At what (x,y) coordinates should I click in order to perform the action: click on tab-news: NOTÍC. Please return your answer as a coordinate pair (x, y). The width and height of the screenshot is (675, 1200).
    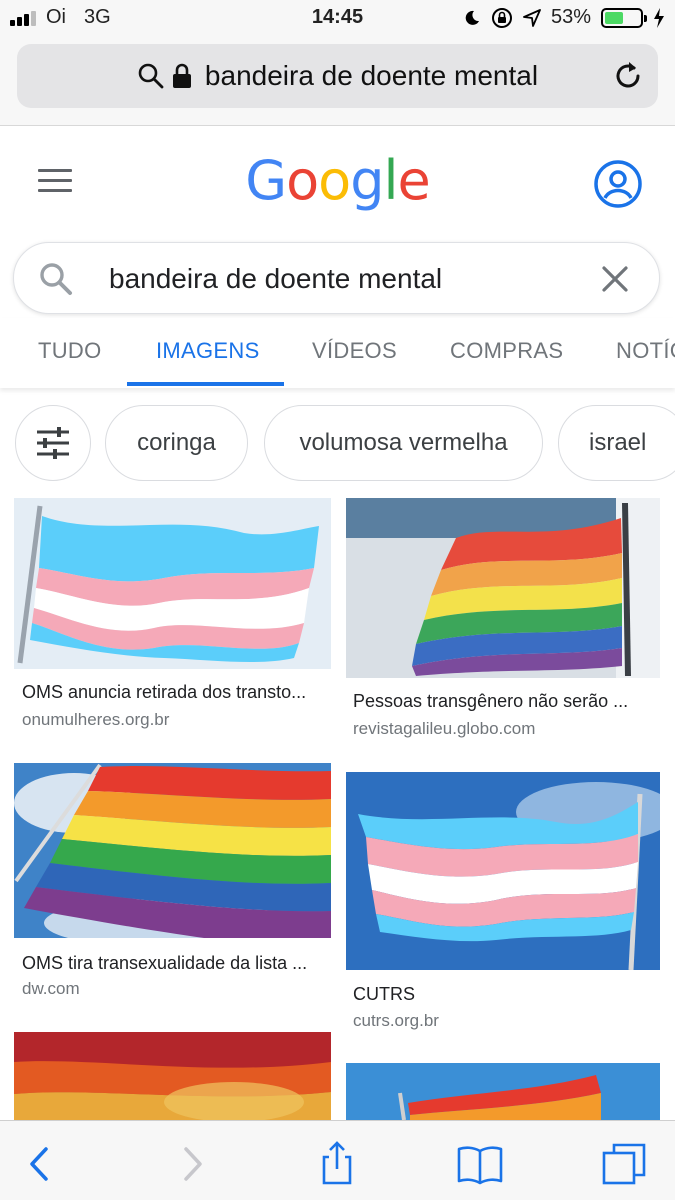
    Looking at the image, I should click on (645, 351).